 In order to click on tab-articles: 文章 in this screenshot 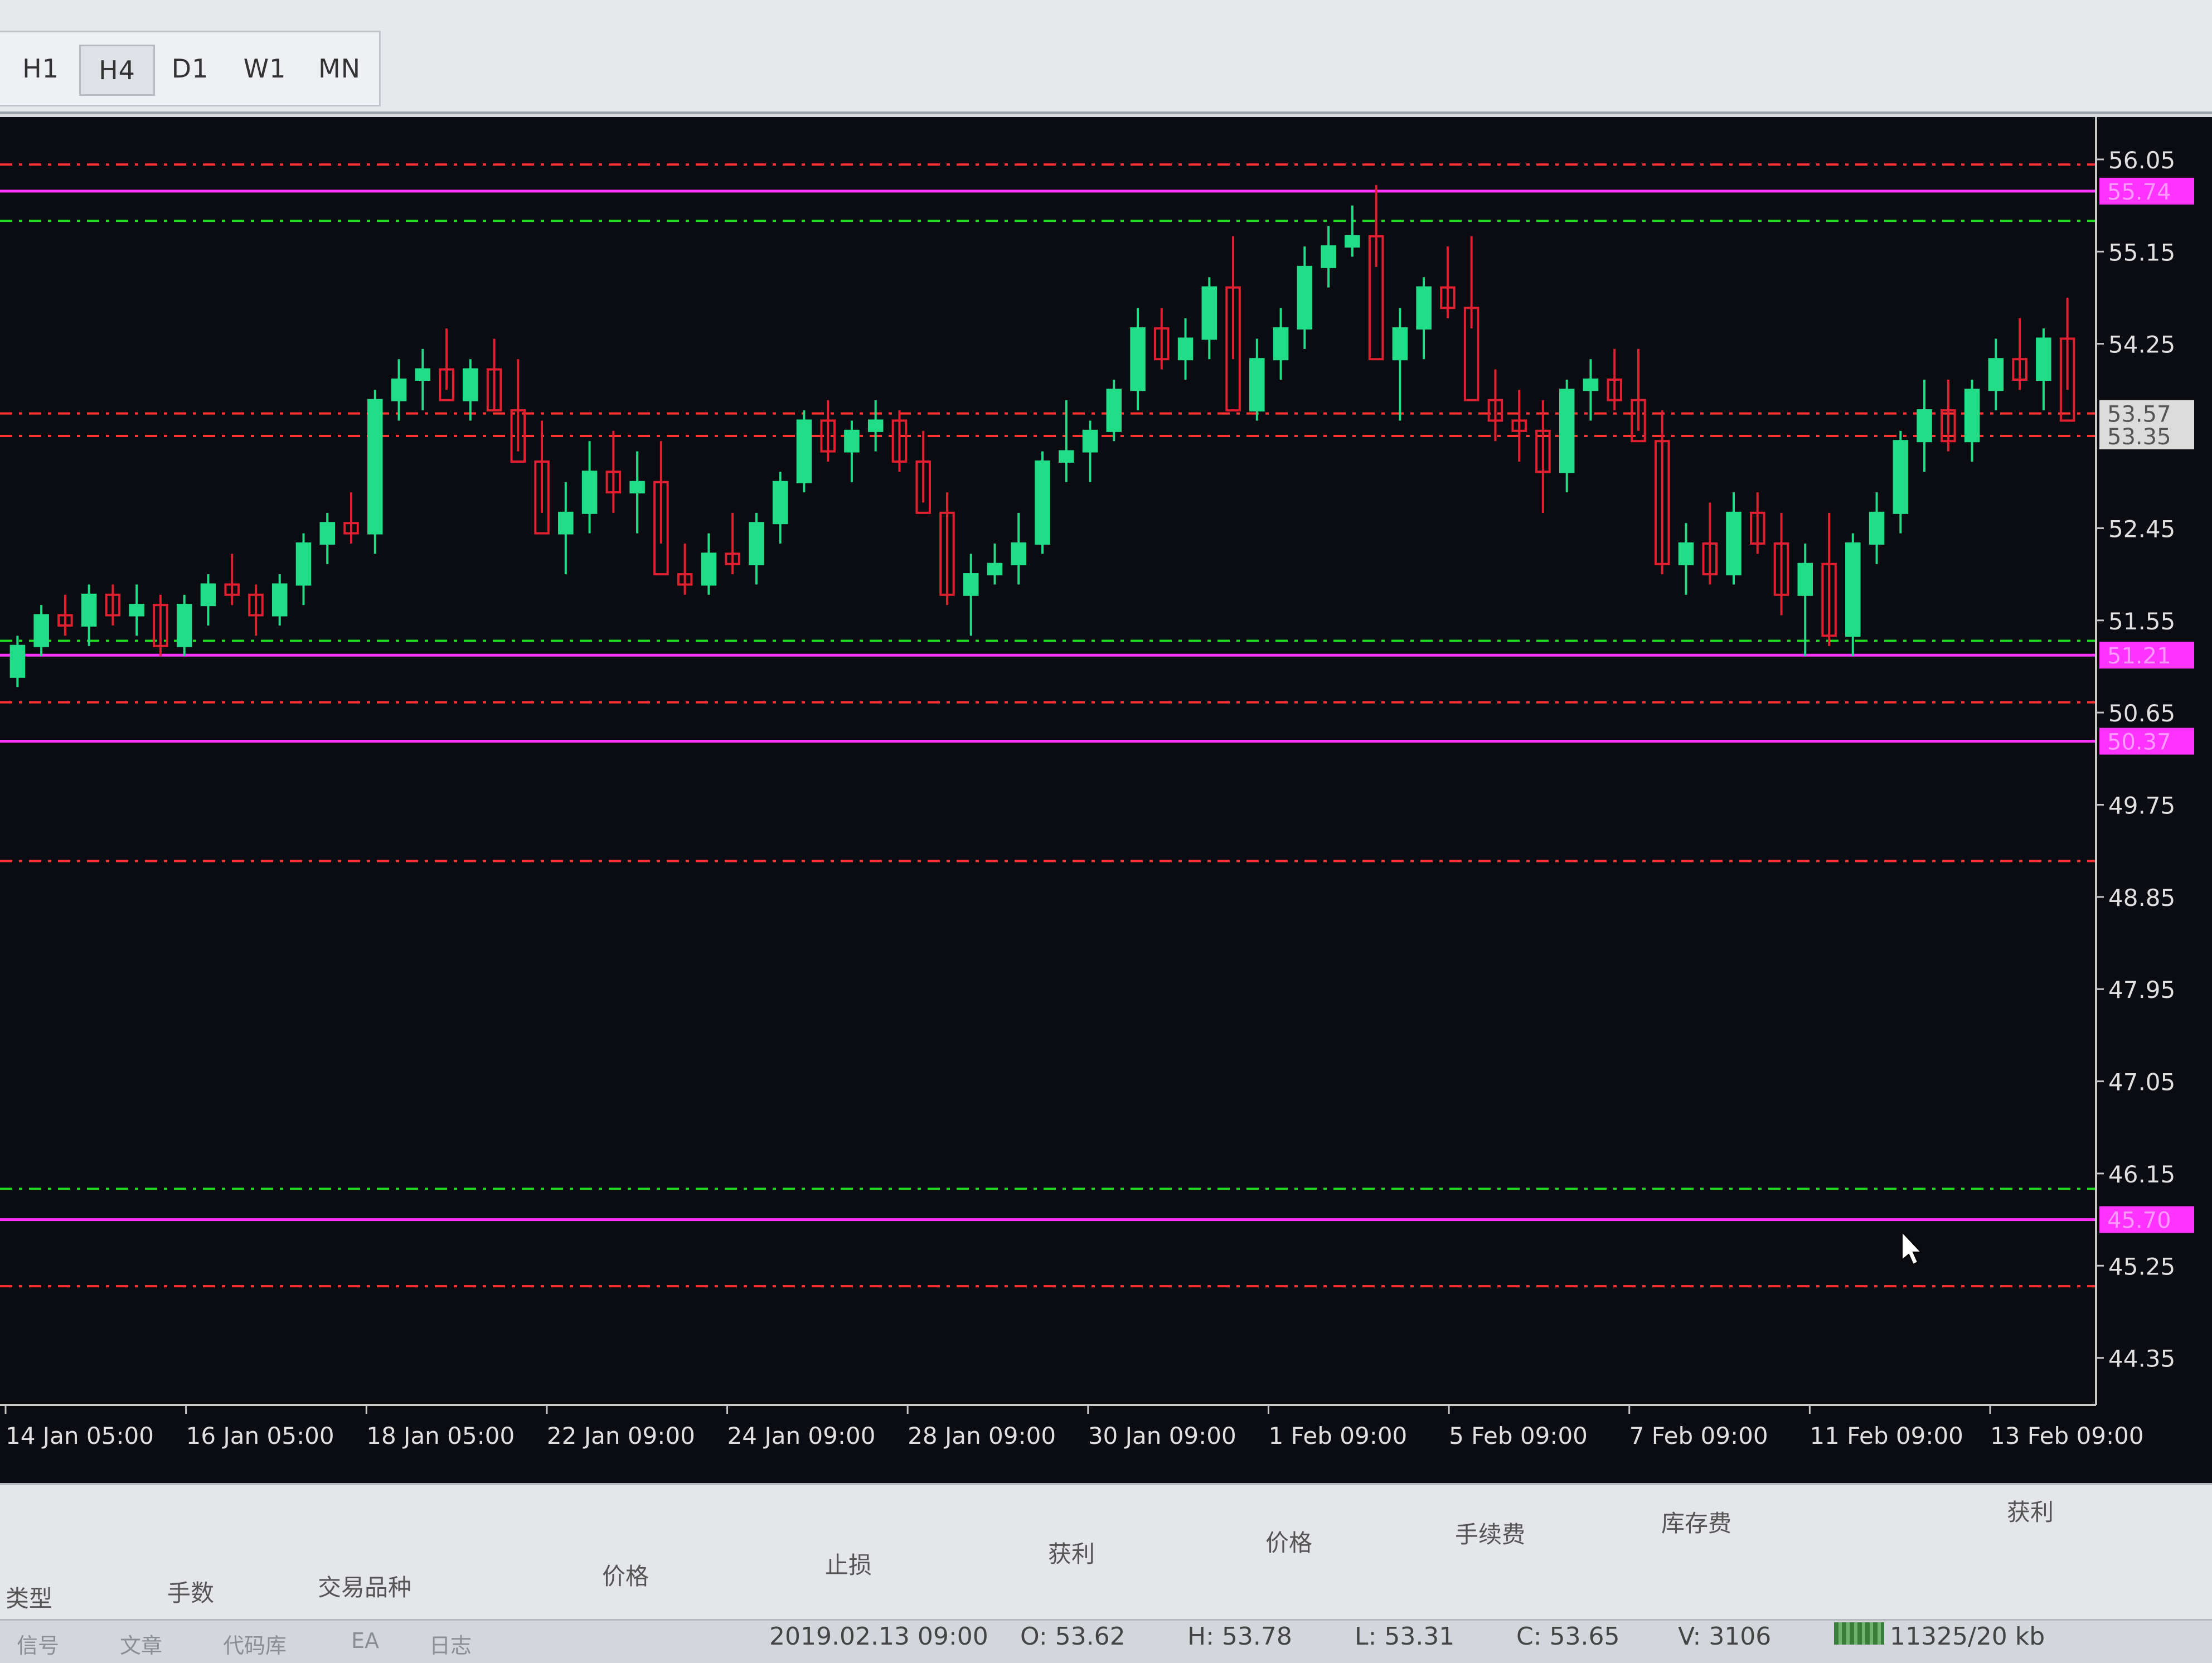, I will do `click(141, 1643)`.